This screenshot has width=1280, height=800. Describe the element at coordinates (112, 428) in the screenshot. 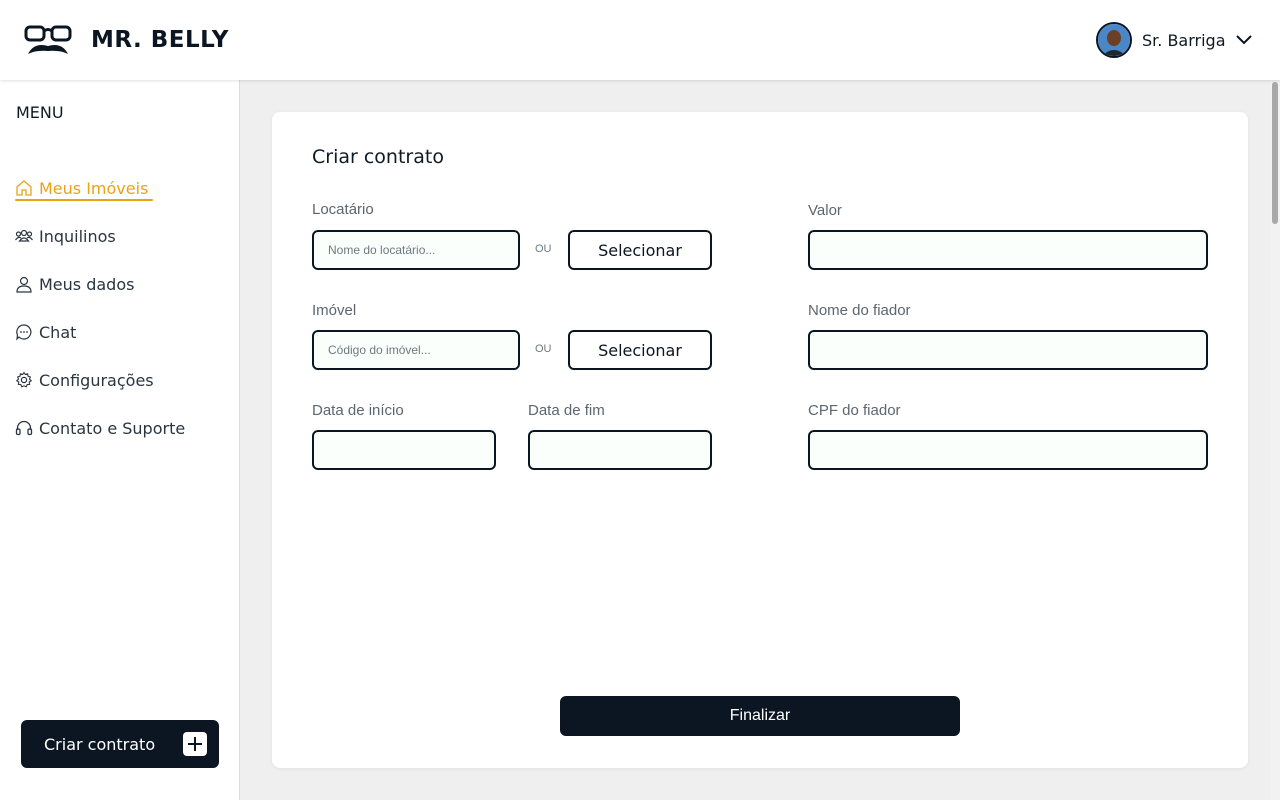

I see `sidebar-item-label: Contato e Suporte` at that location.